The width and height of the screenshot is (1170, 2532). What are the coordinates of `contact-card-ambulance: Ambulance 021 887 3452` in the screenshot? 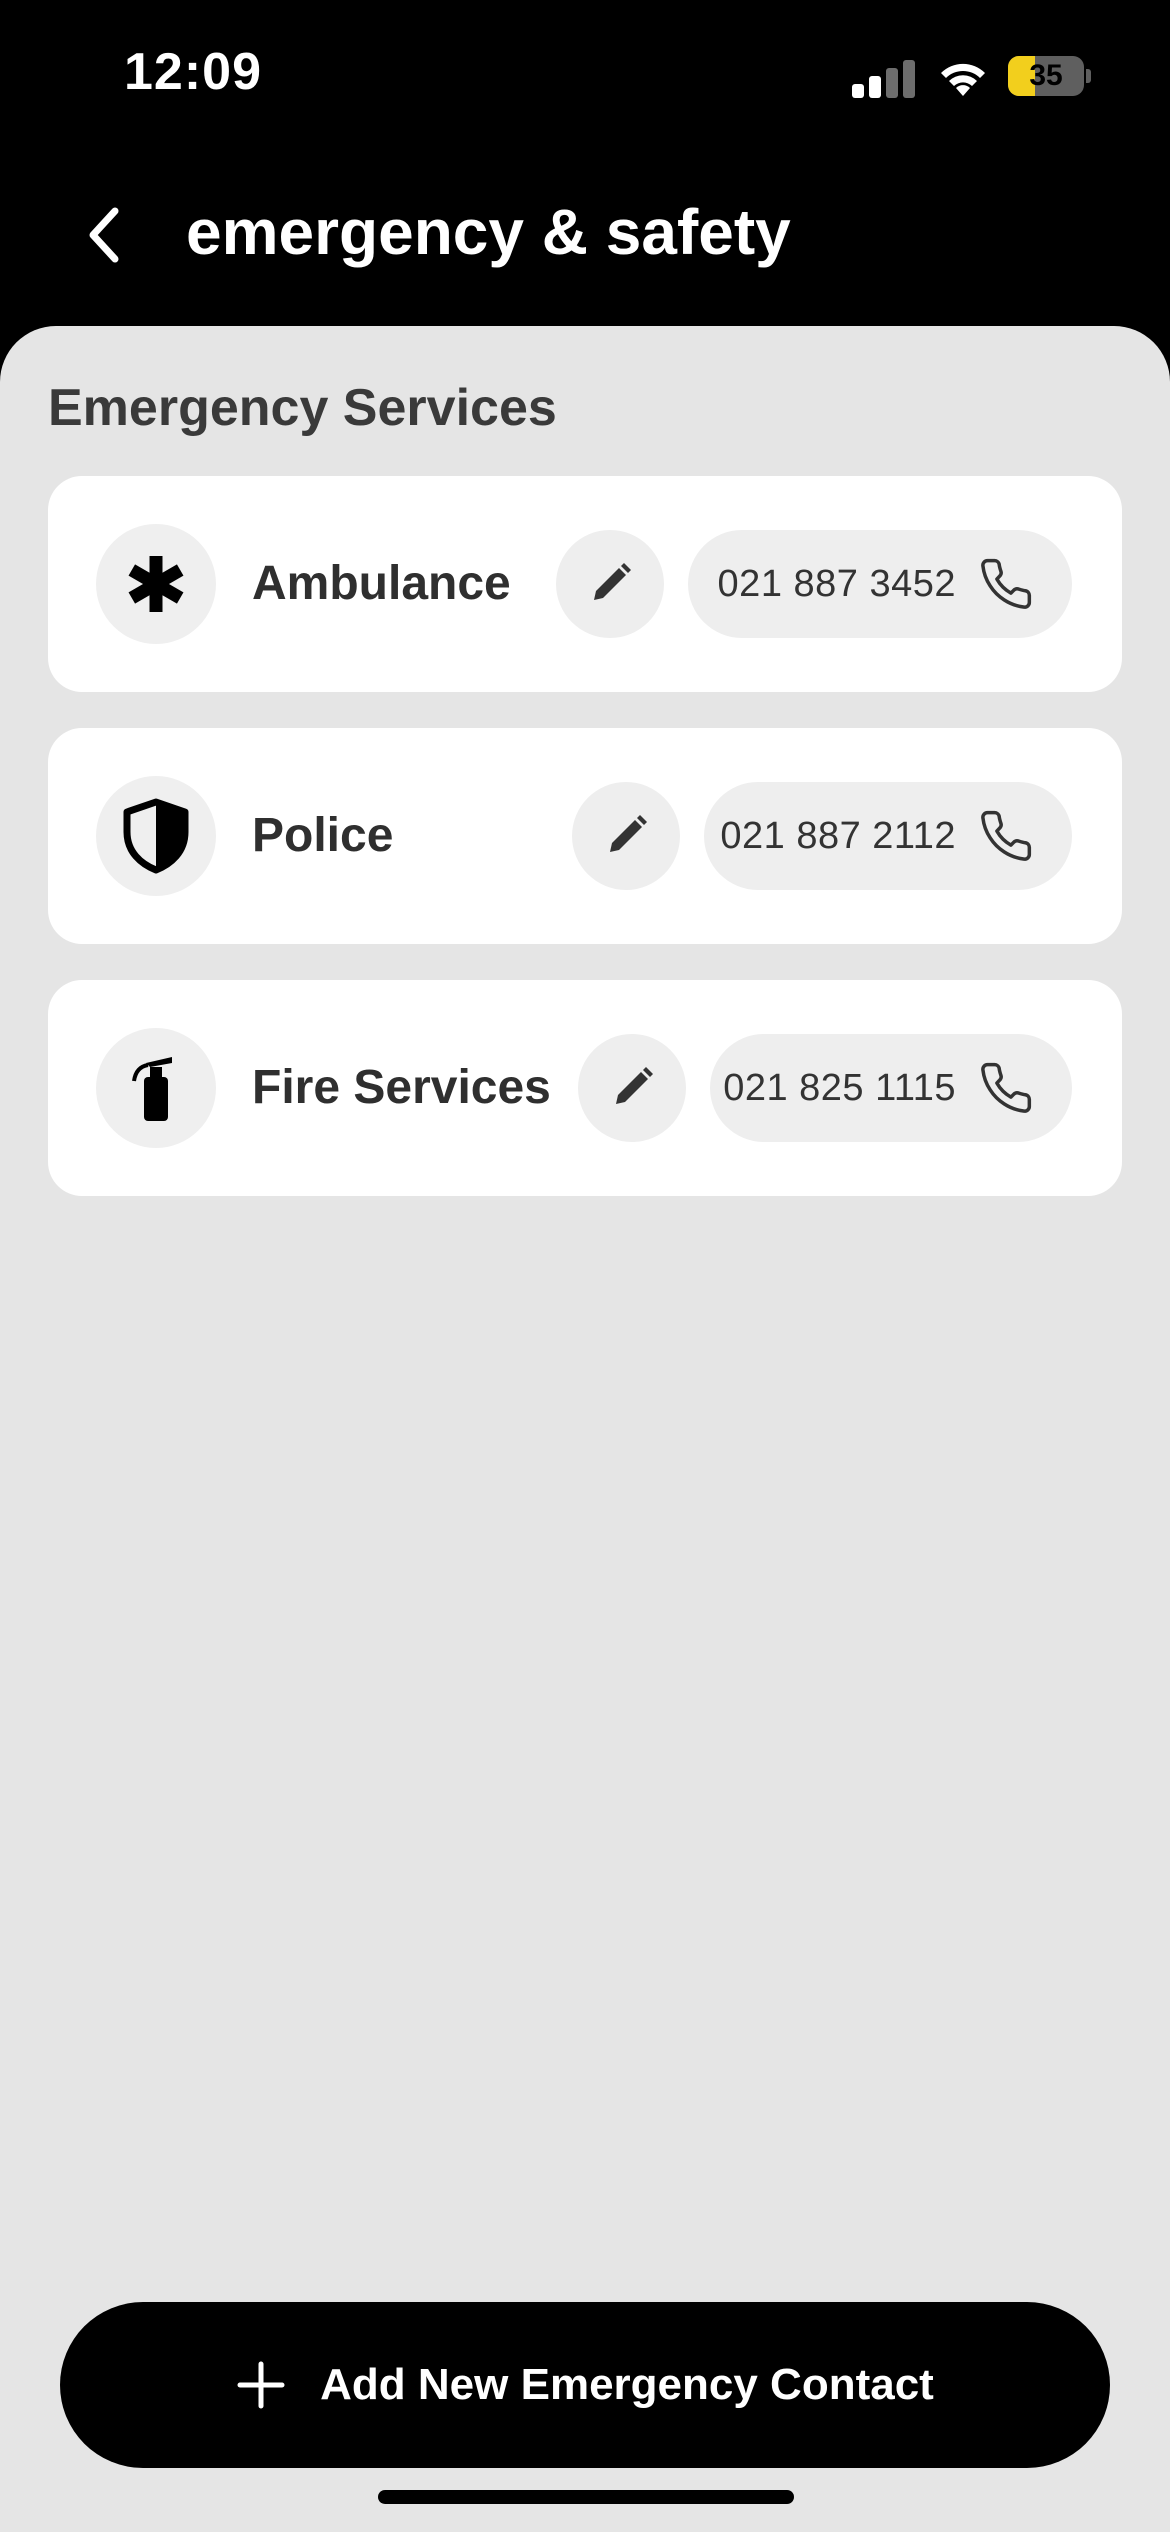 It's located at (585, 584).